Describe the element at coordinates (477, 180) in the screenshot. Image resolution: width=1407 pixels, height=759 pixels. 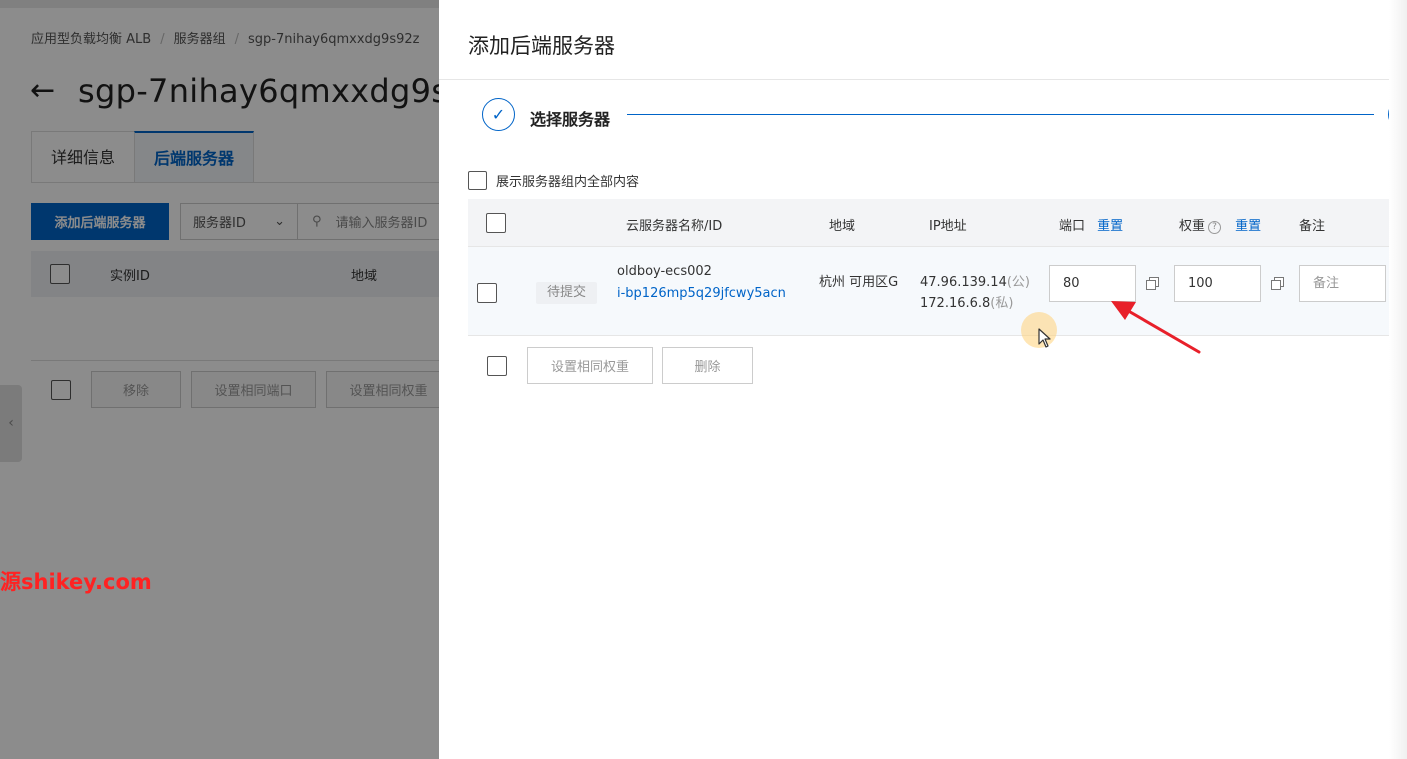
I see `show-all-checkbox` at that location.